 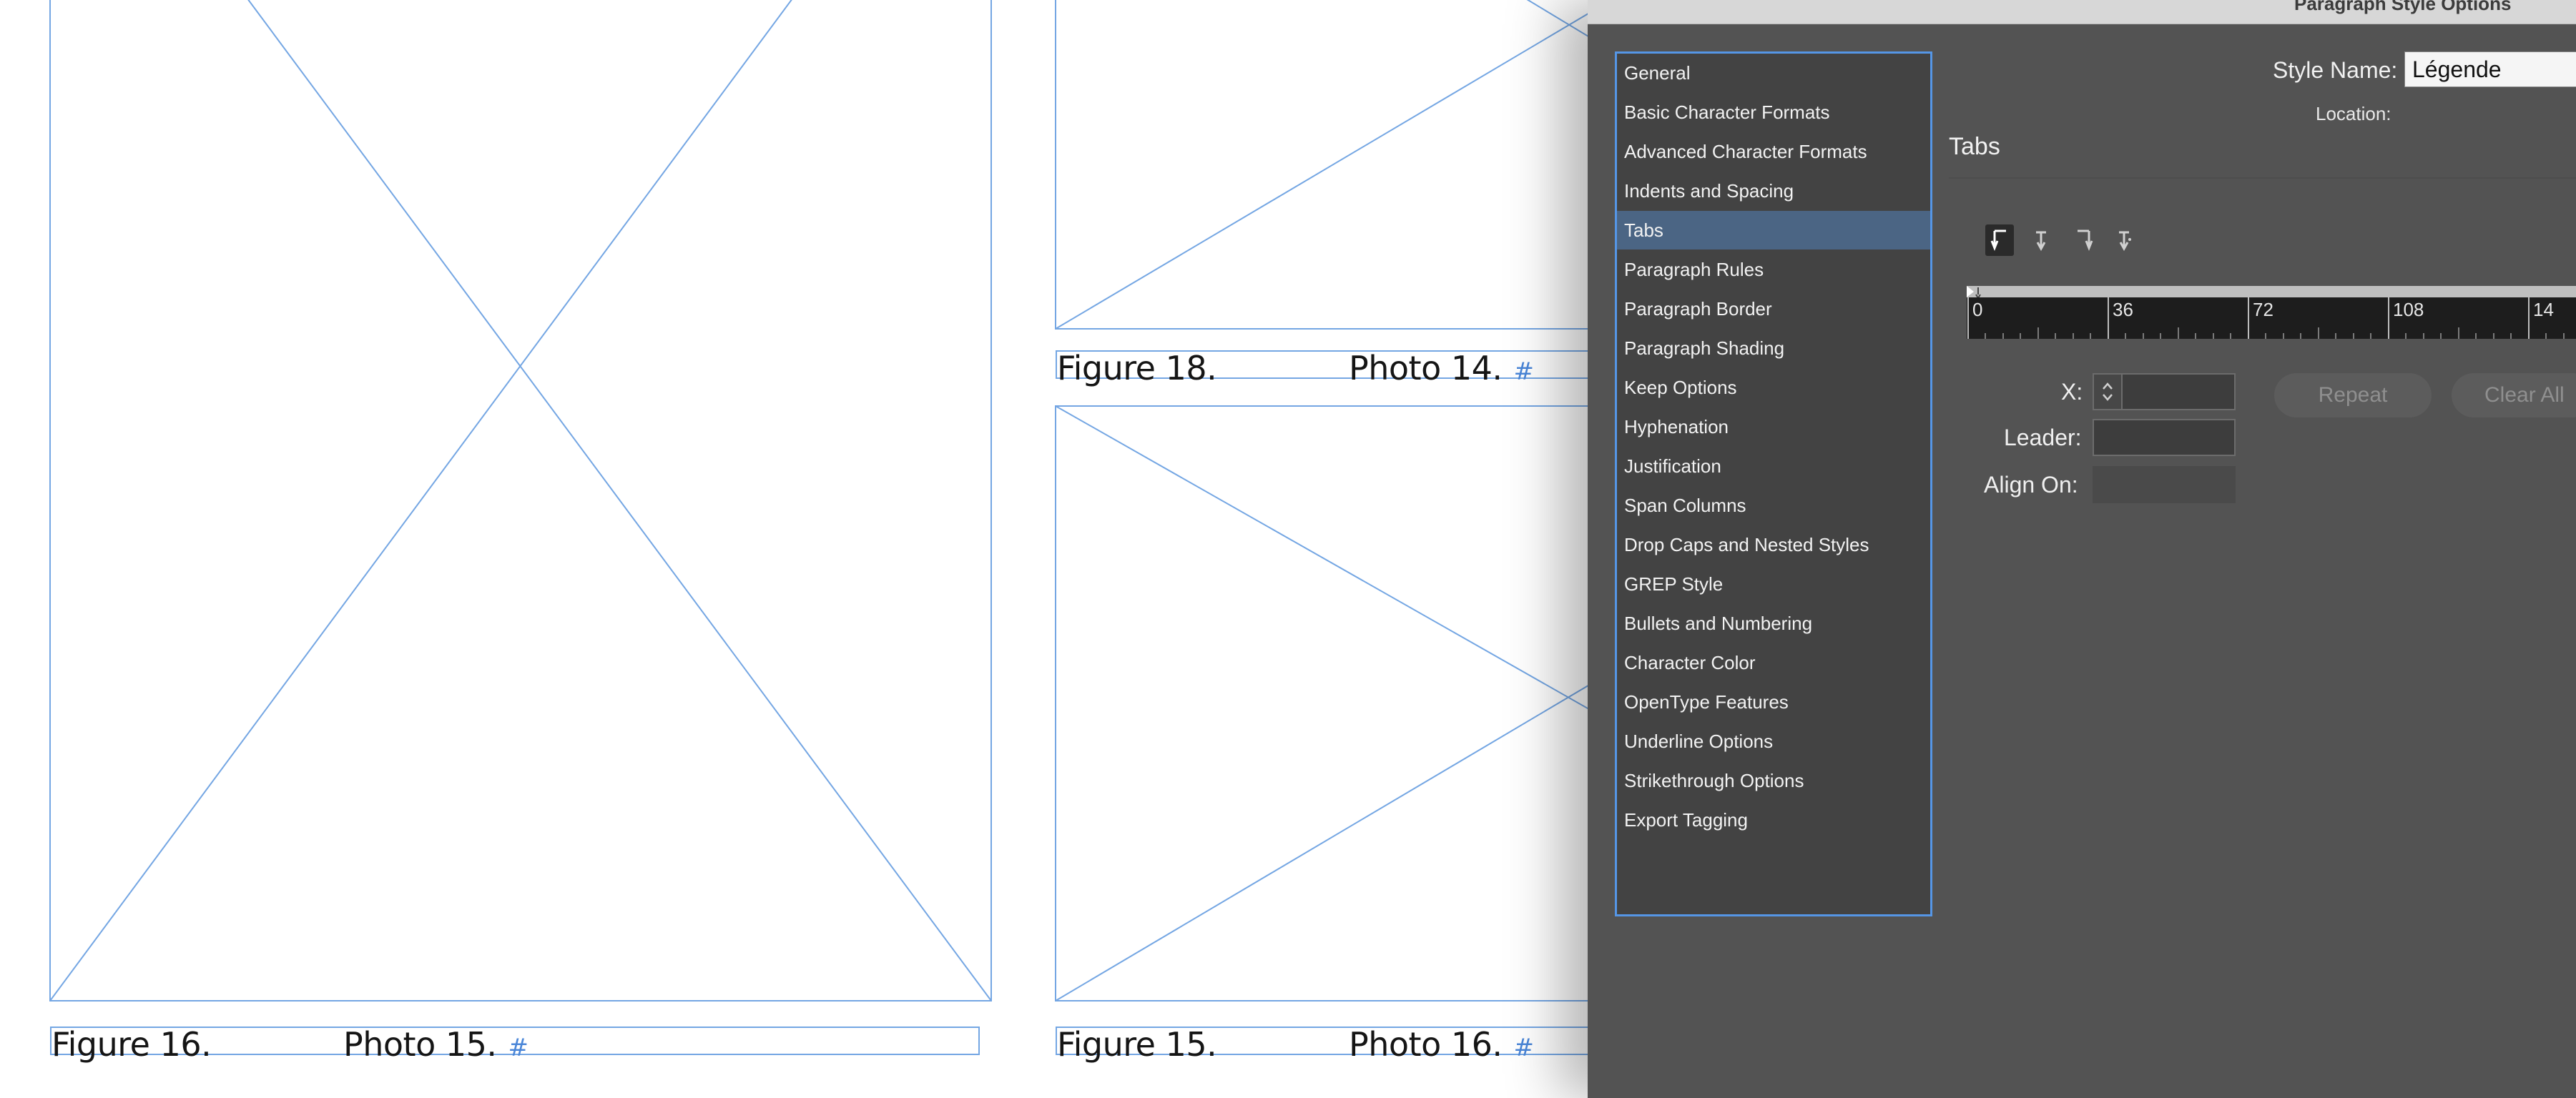 I want to click on category-justification: Justification, so click(x=1773, y=466).